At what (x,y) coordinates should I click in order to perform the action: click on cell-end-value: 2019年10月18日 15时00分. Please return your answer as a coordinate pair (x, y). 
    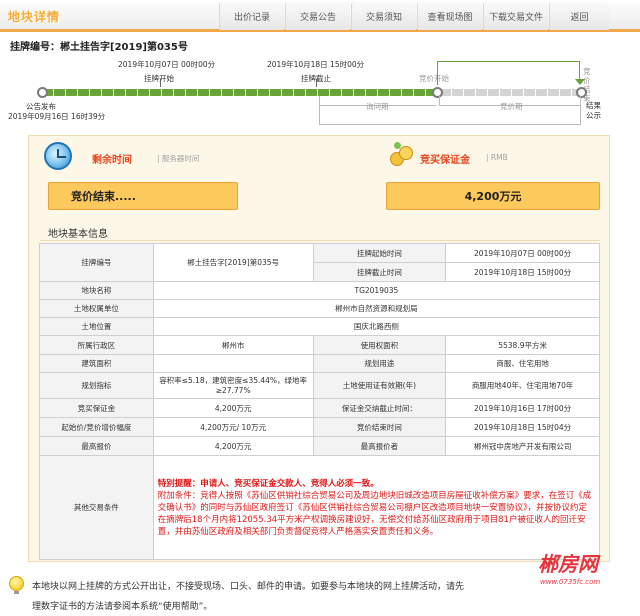
    Looking at the image, I should click on (522, 272).